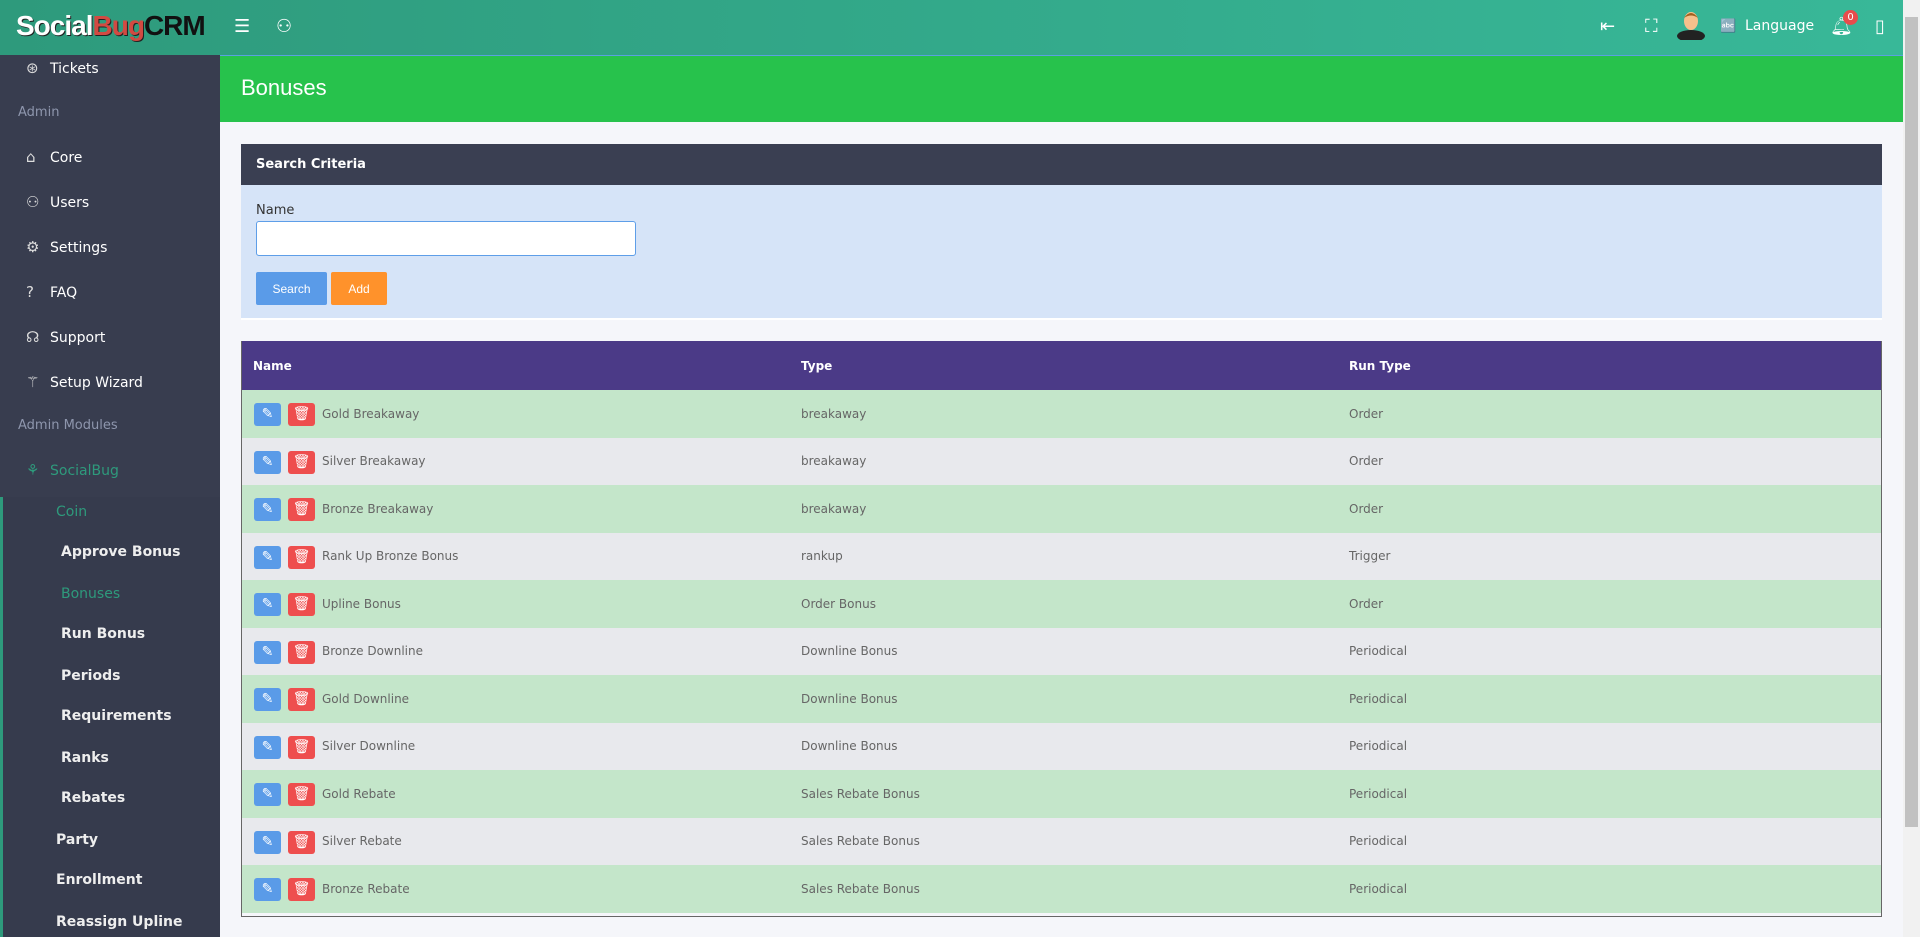  Describe the element at coordinates (1691, 24) in the screenshot. I see `avatar` at that location.